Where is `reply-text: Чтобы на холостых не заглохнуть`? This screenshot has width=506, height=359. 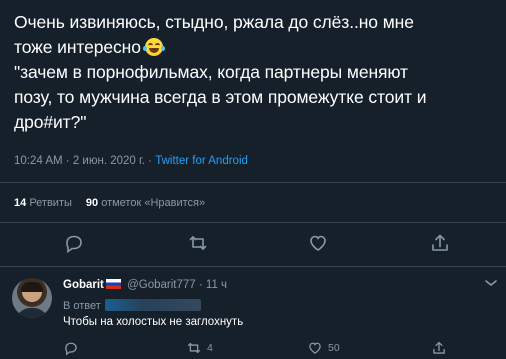 reply-text: Чтобы на холостых не заглохнуть is located at coordinates (153, 322).